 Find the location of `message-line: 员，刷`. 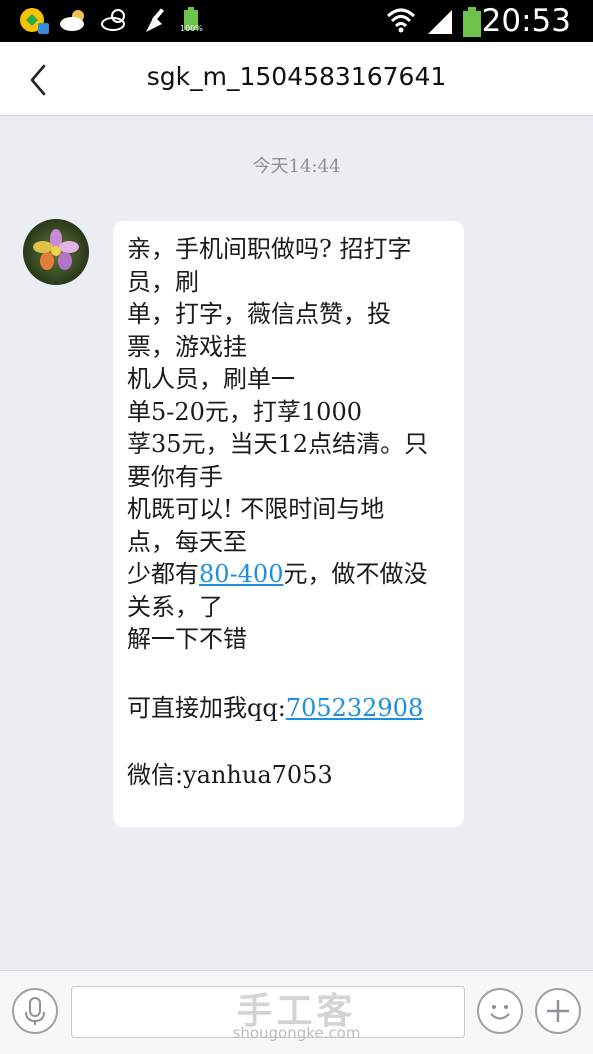

message-line: 员，刷 is located at coordinates (163, 281).